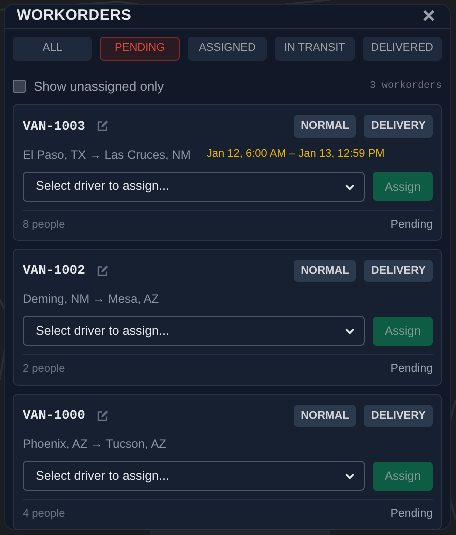  Describe the element at coordinates (54, 416) in the screenshot. I see `workorder-id: VAN-1000` at that location.